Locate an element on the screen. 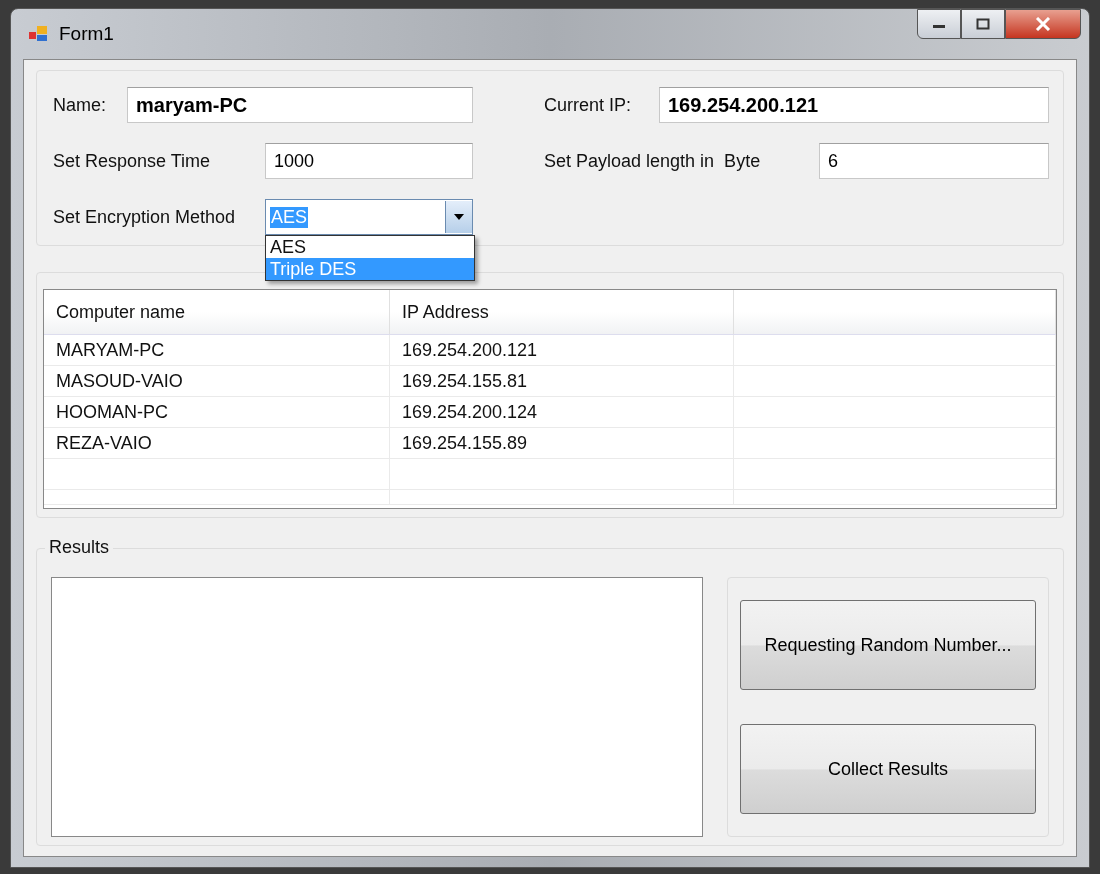 This screenshot has height=874, width=1100. payload-length-field: 6 is located at coordinates (934, 161).